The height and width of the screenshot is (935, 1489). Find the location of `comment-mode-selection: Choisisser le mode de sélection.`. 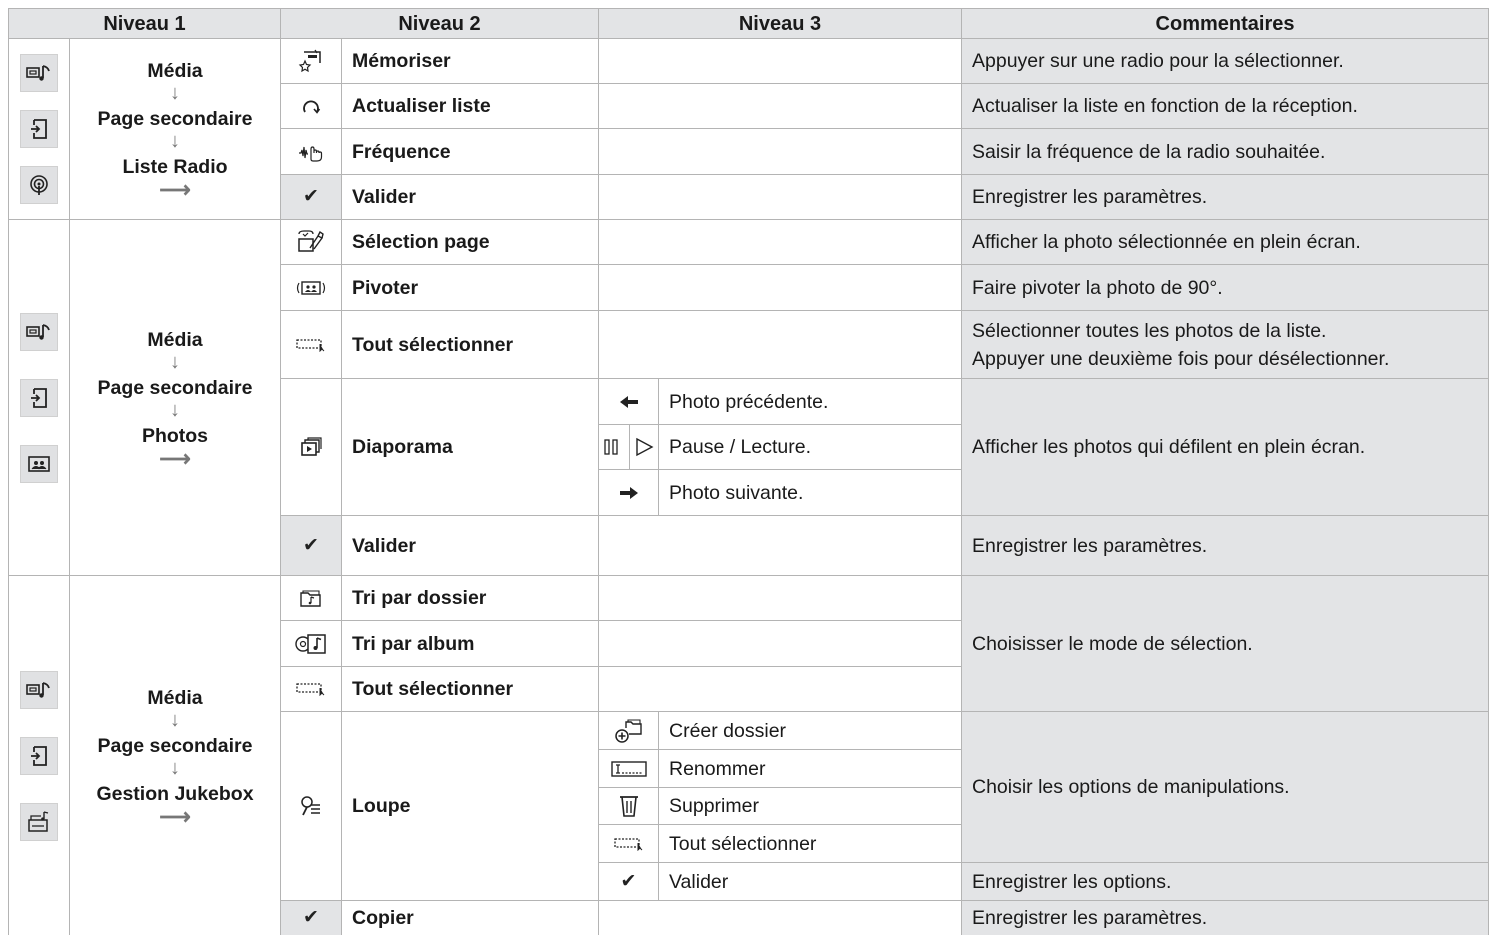

comment-mode-selection: Choisisser le mode de sélection. is located at coordinates (1225, 644).